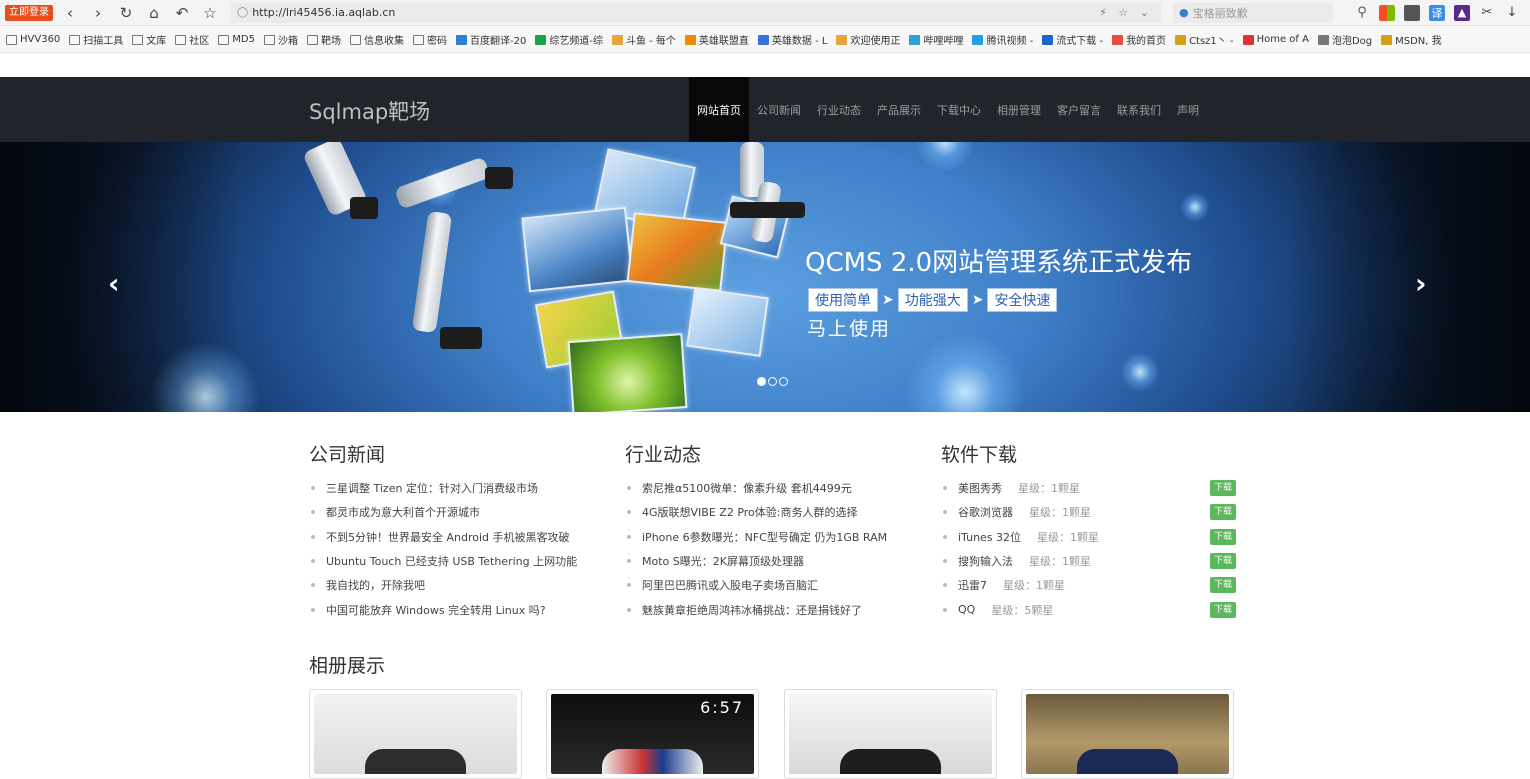  What do you see at coordinates (114, 283) in the screenshot?
I see `carousel-prev-icon: ‹` at bounding box center [114, 283].